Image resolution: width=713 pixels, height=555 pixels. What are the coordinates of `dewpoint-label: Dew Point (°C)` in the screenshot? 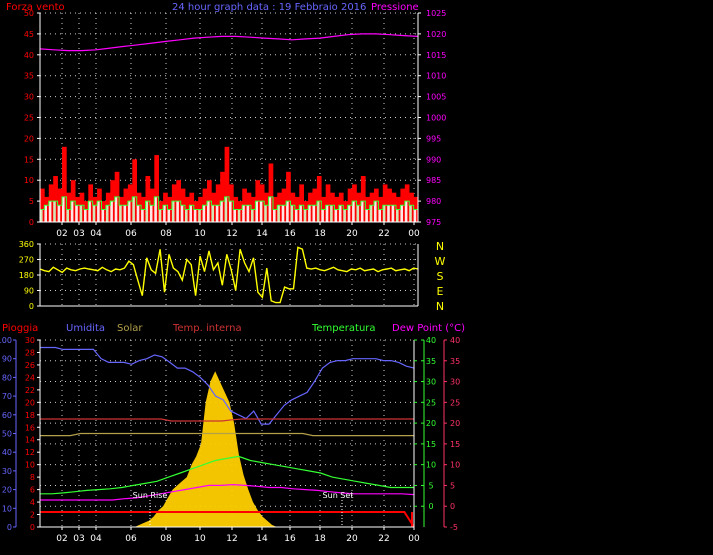 It's located at (428, 328).